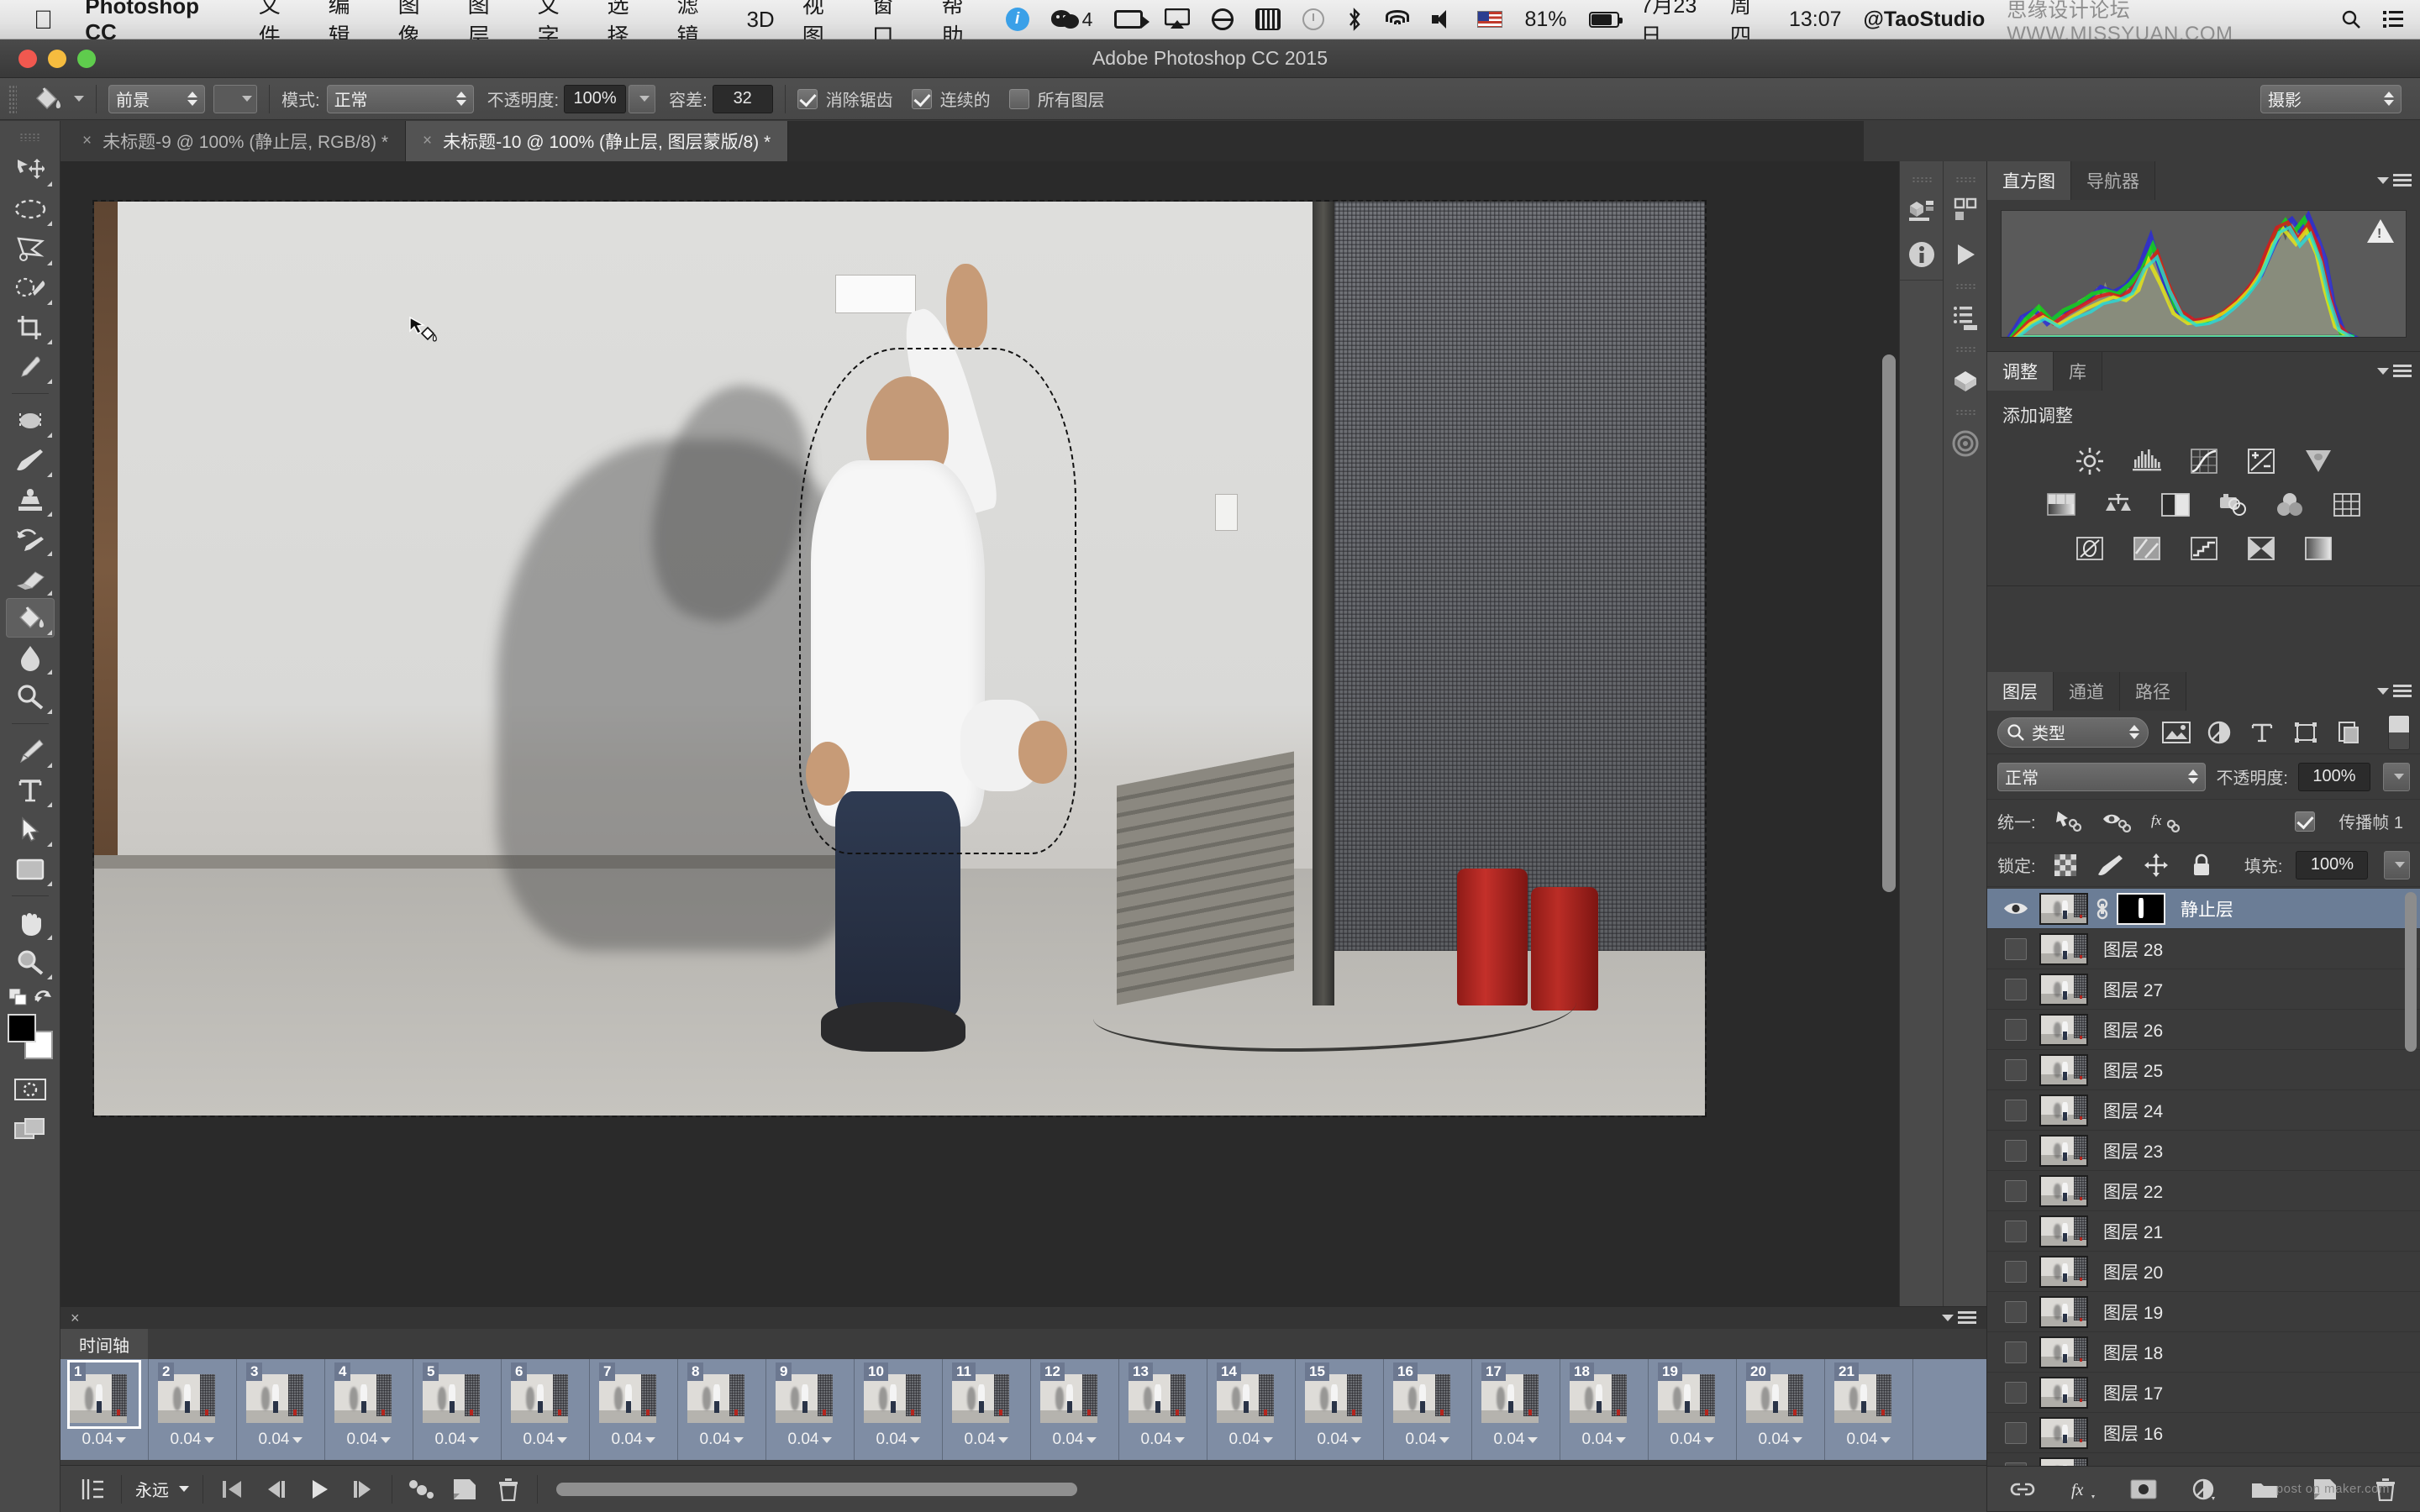  What do you see at coordinates (760, 20) in the screenshot?
I see `menu-3d: 3D` at bounding box center [760, 20].